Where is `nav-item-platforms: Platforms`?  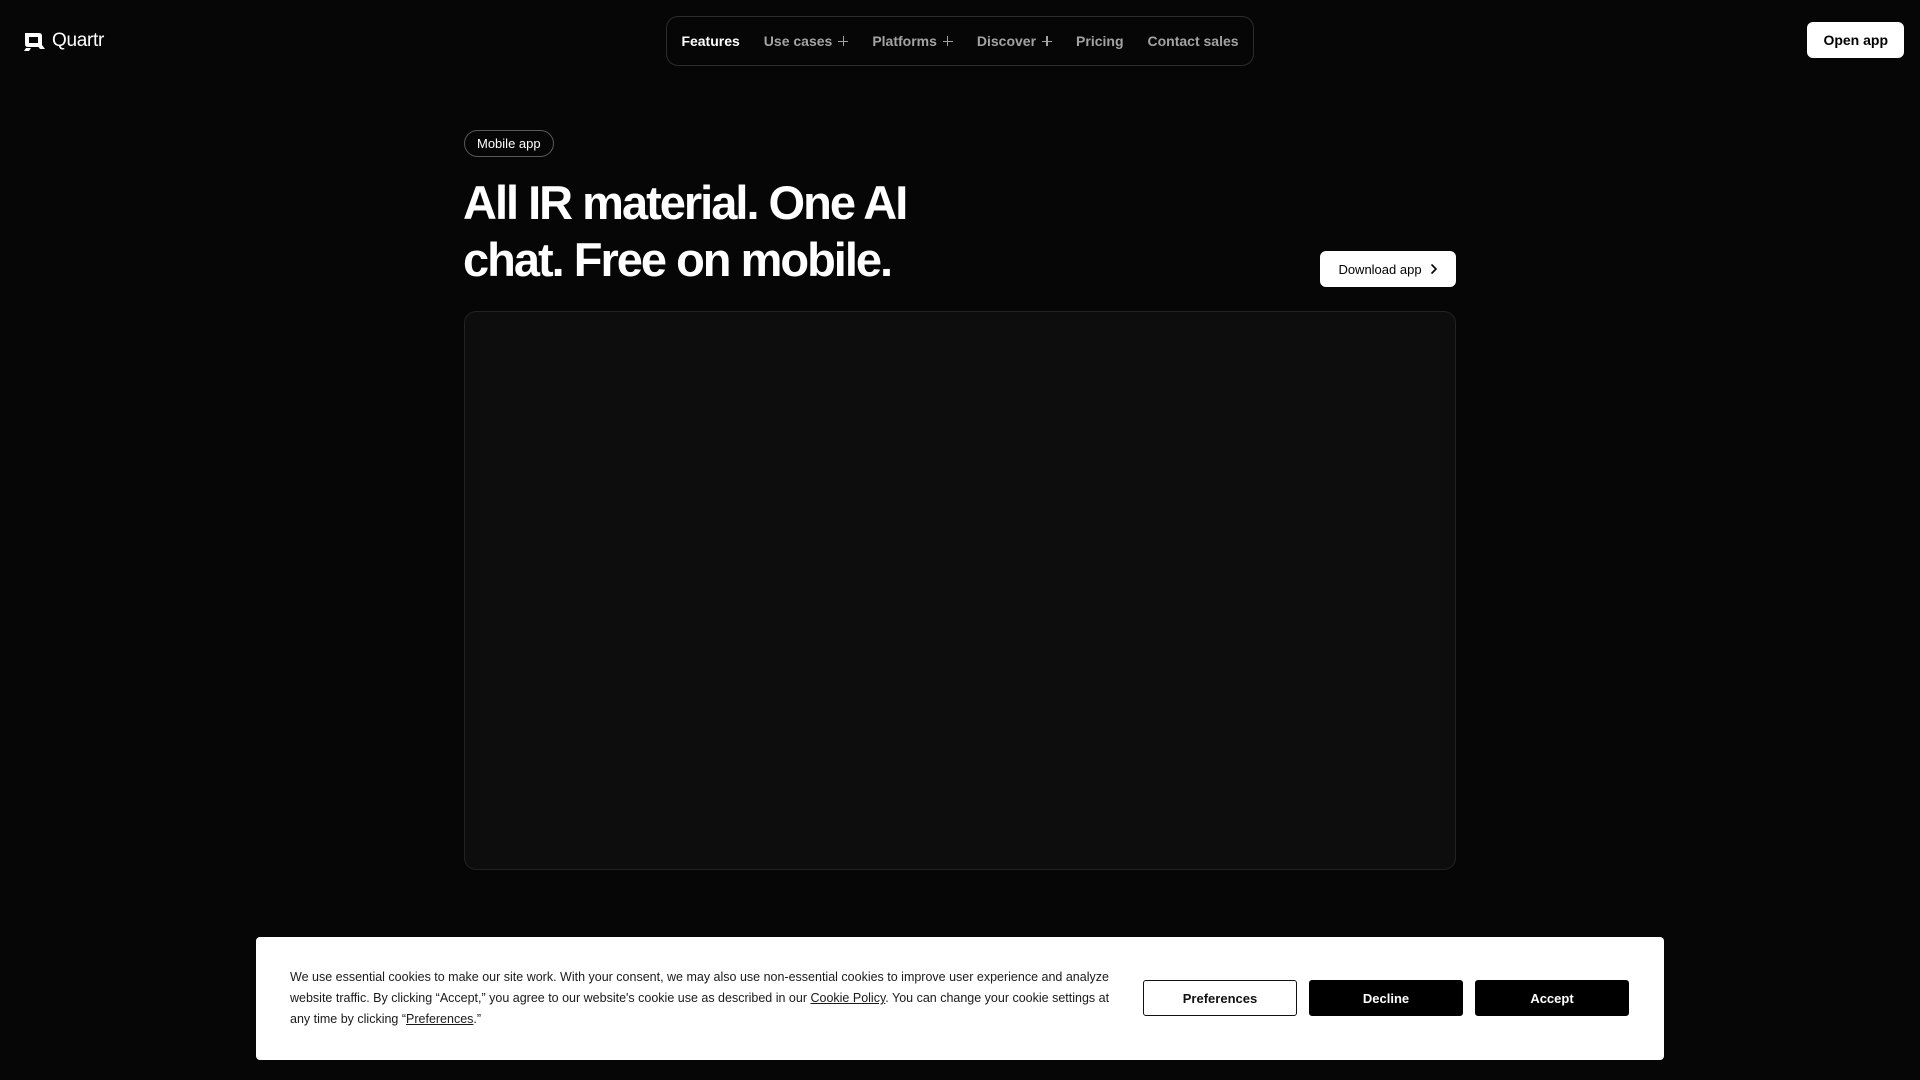 nav-item-platforms: Platforms is located at coordinates (912, 41).